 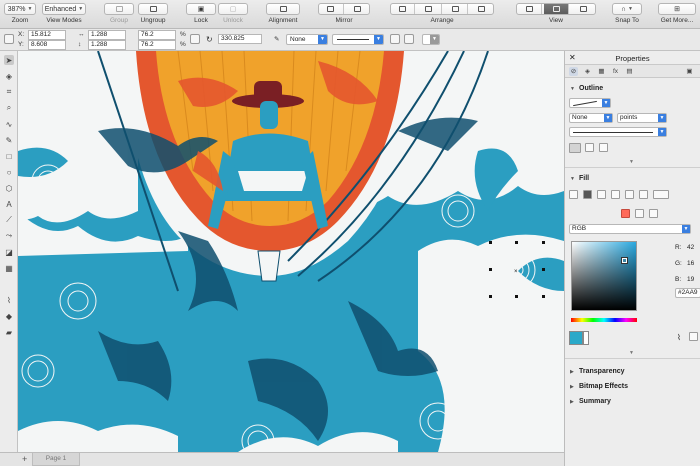 What do you see at coordinates (20, 9) in the screenshot?
I see `zoom-dropdown: 387% ▼` at bounding box center [20, 9].